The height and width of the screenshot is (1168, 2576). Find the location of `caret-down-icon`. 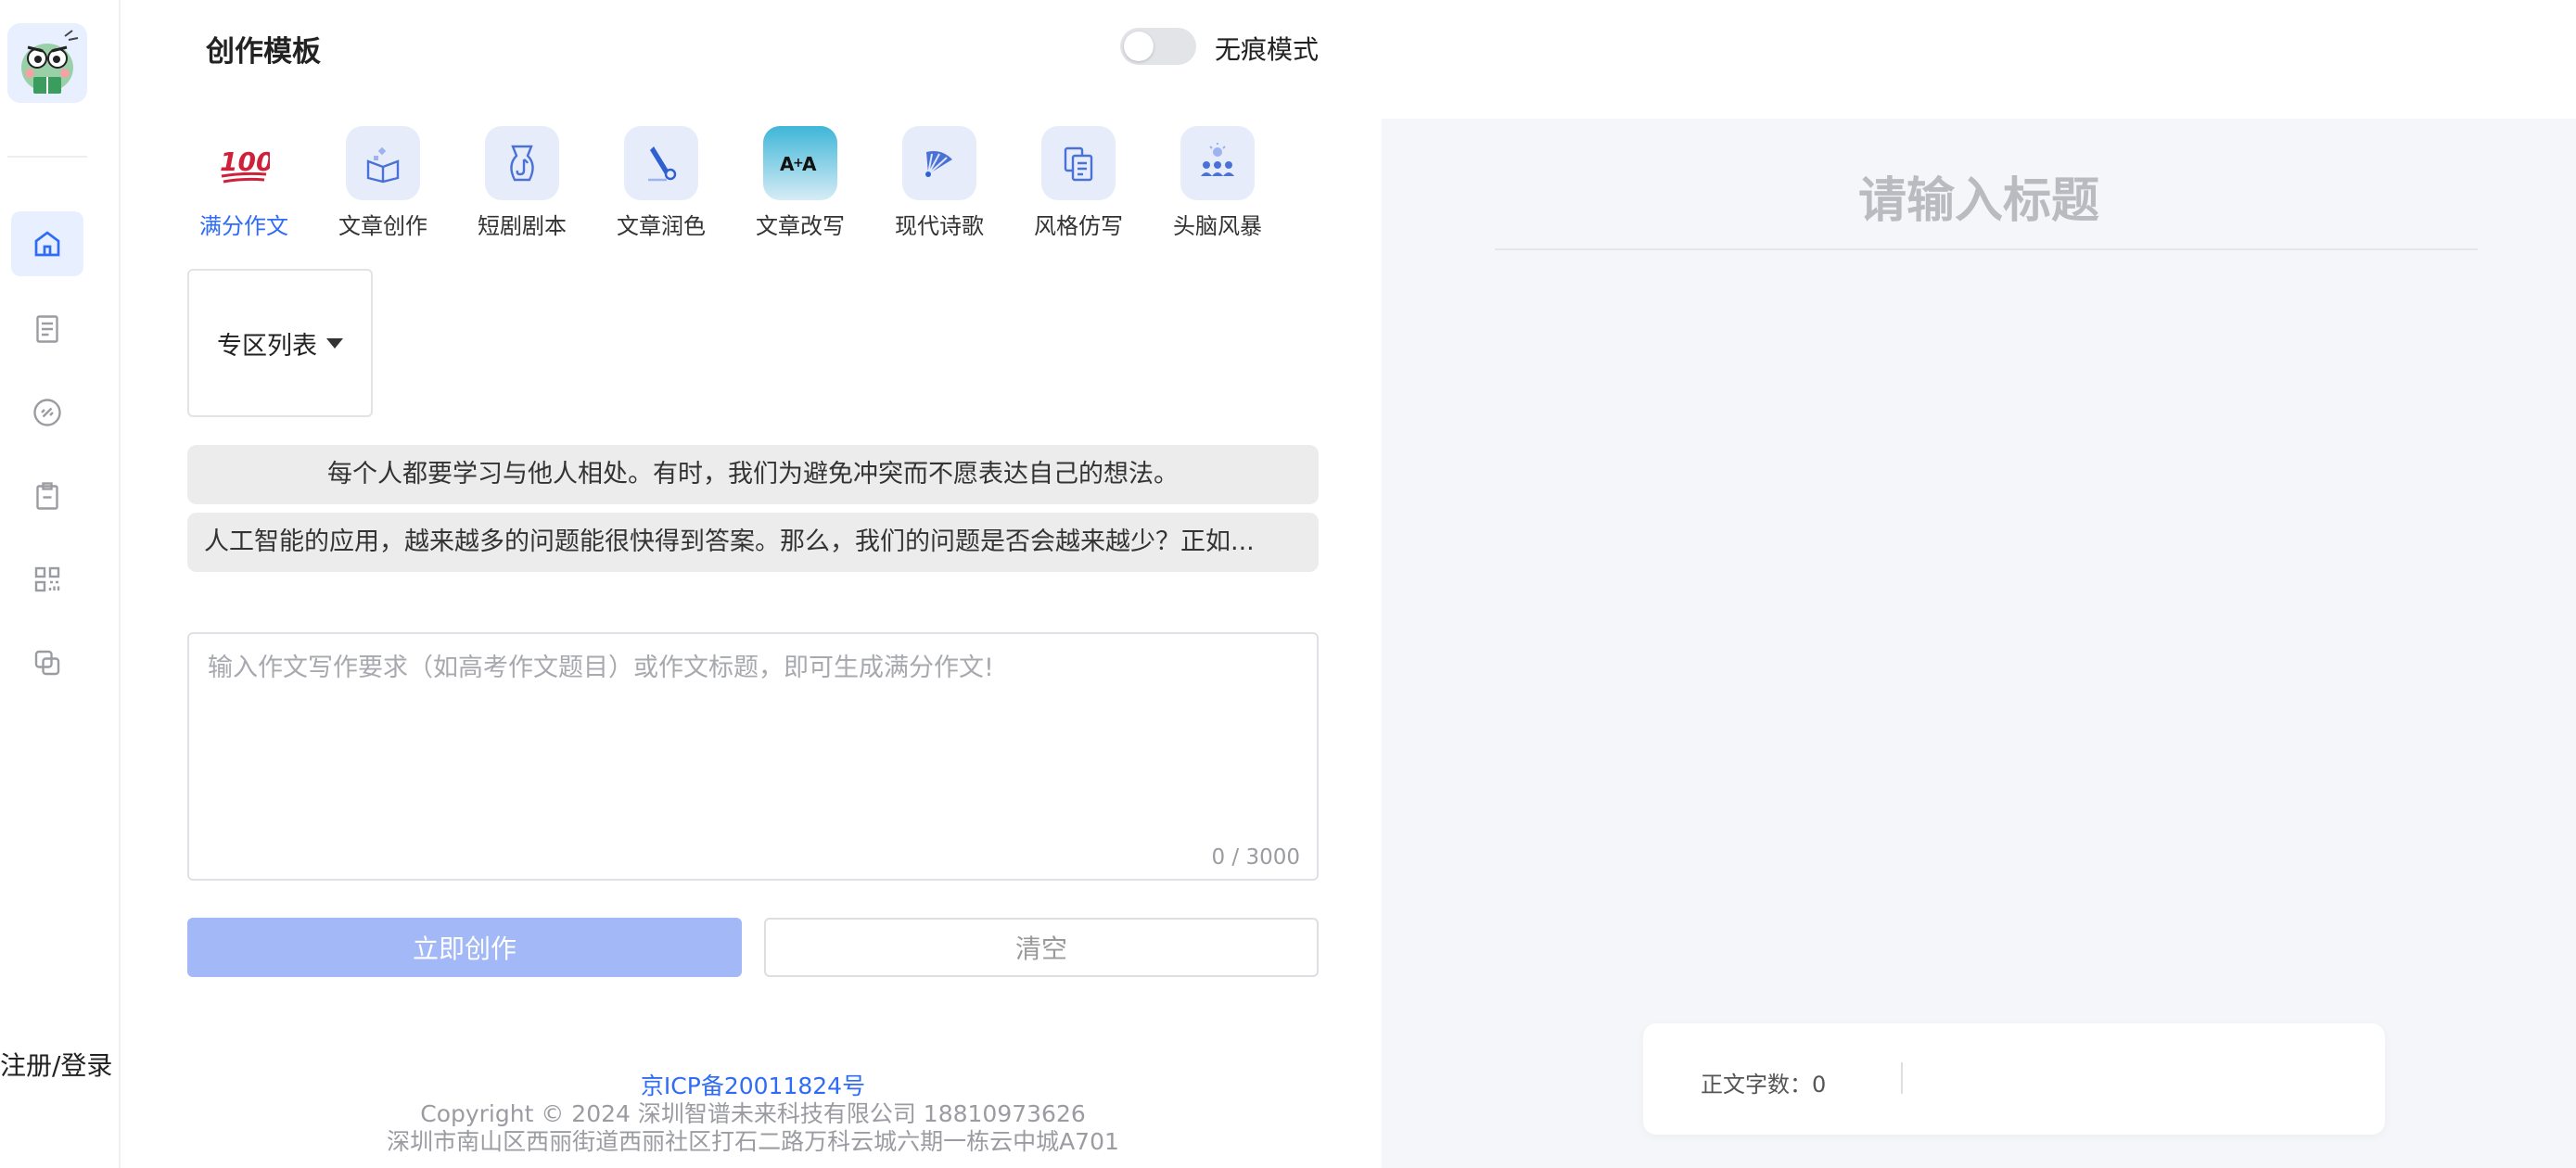

caret-down-icon is located at coordinates (334, 343).